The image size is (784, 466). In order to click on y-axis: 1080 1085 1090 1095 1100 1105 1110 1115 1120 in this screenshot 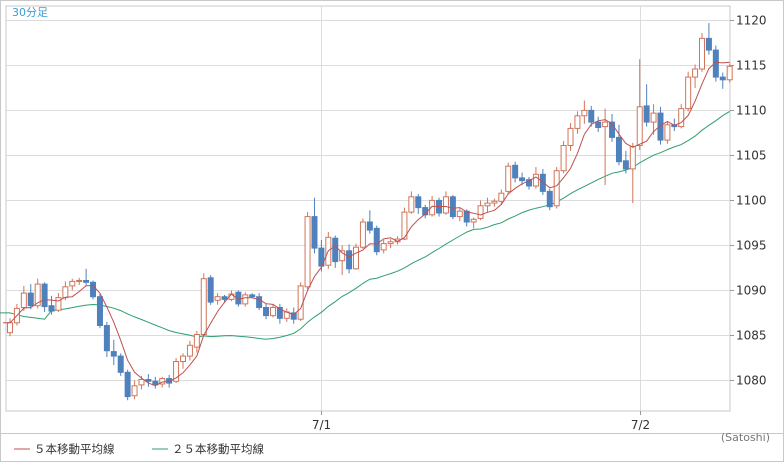, I will do `click(748, 201)`.